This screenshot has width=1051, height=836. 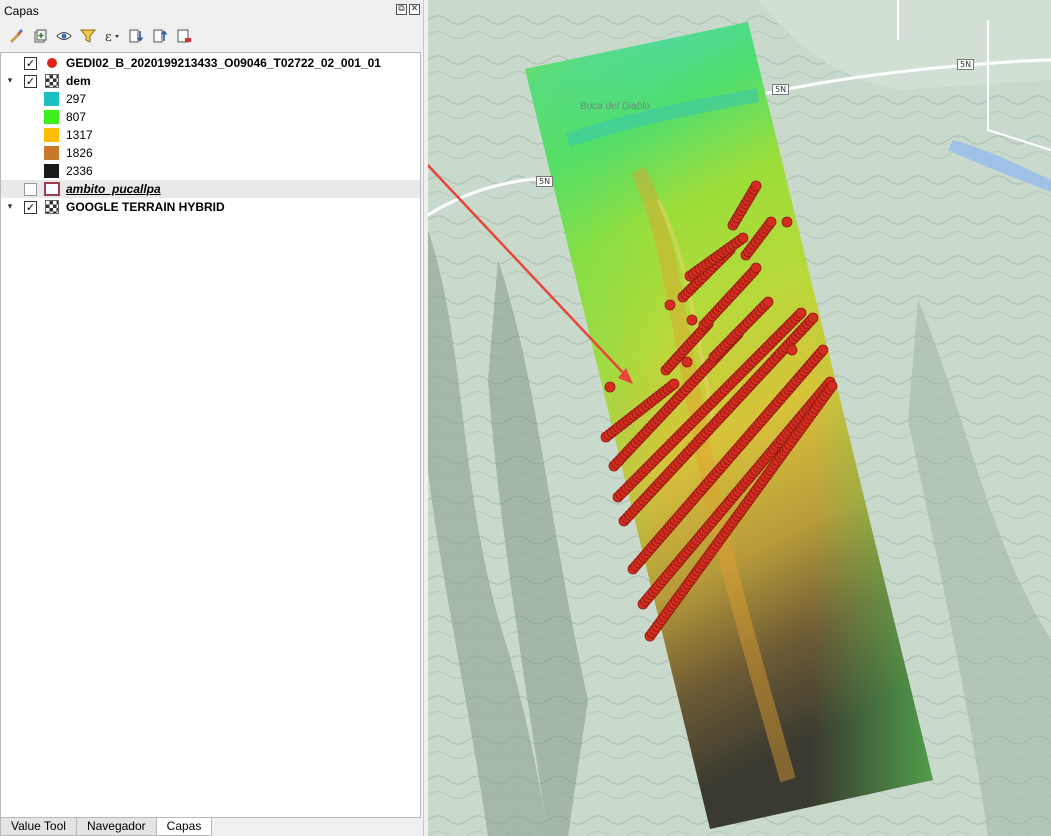 What do you see at coordinates (76, 99) in the screenshot?
I see `legend-label: 297` at bounding box center [76, 99].